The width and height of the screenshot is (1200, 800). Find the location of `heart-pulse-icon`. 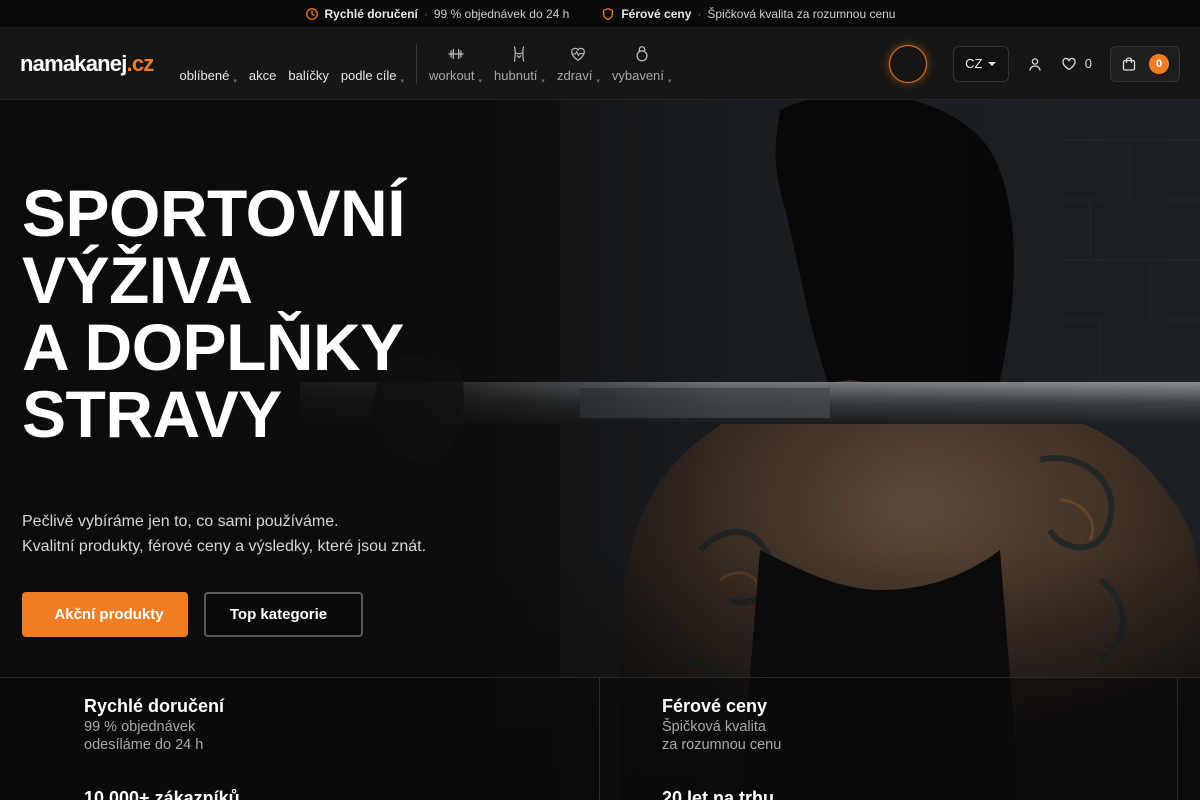

heart-pulse-icon is located at coordinates (578, 54).